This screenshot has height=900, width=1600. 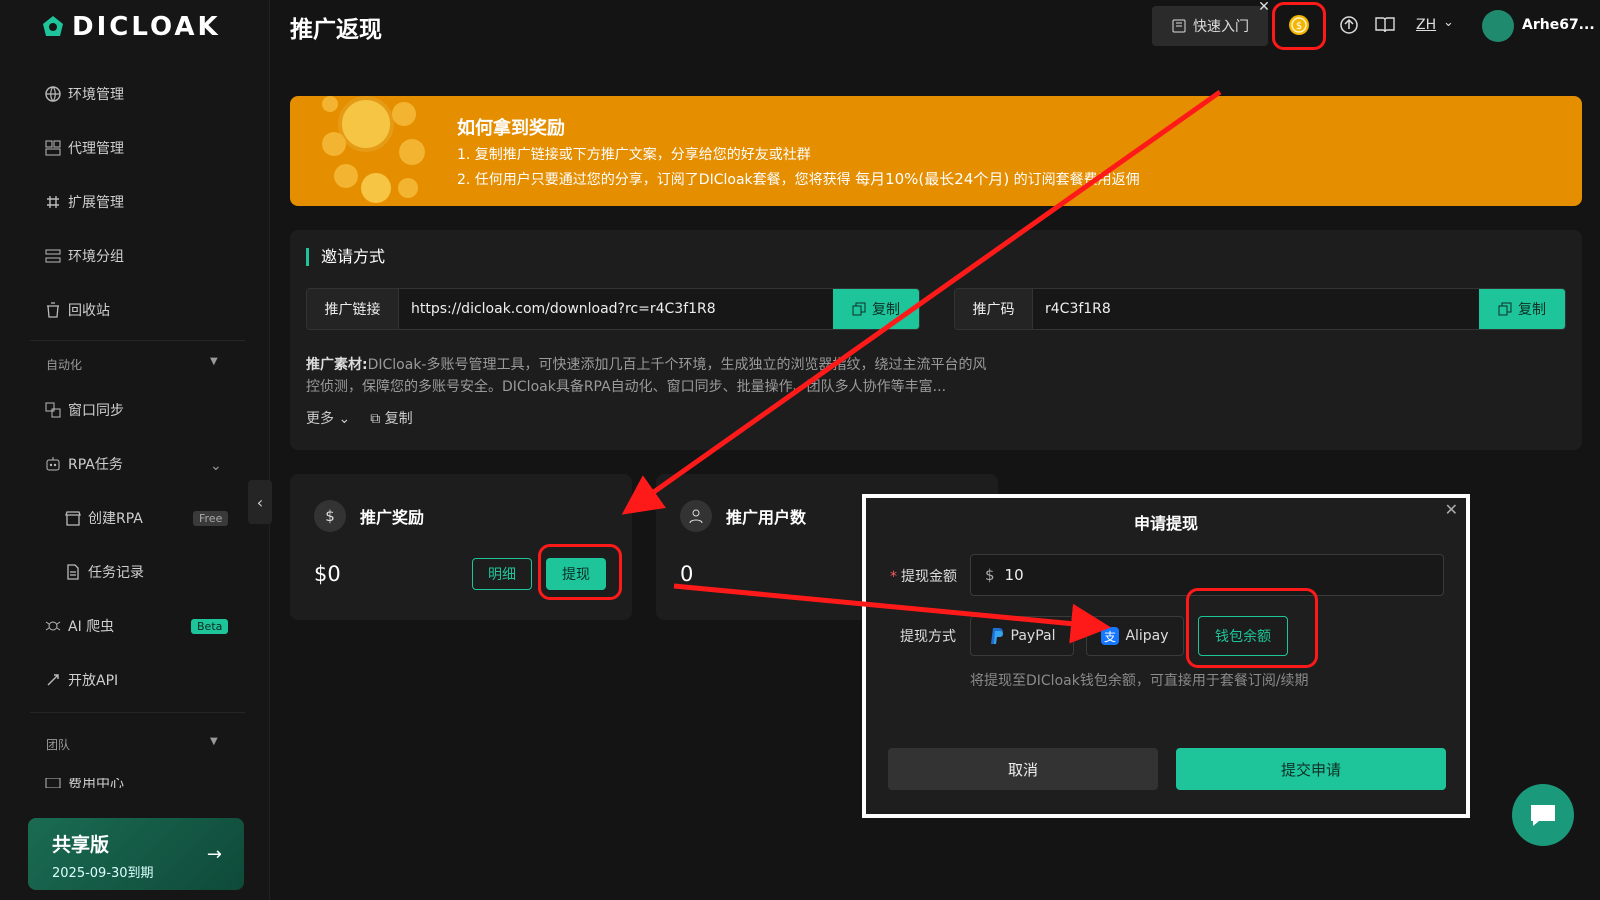 I want to click on logo: DICLOAK, so click(x=130, y=27).